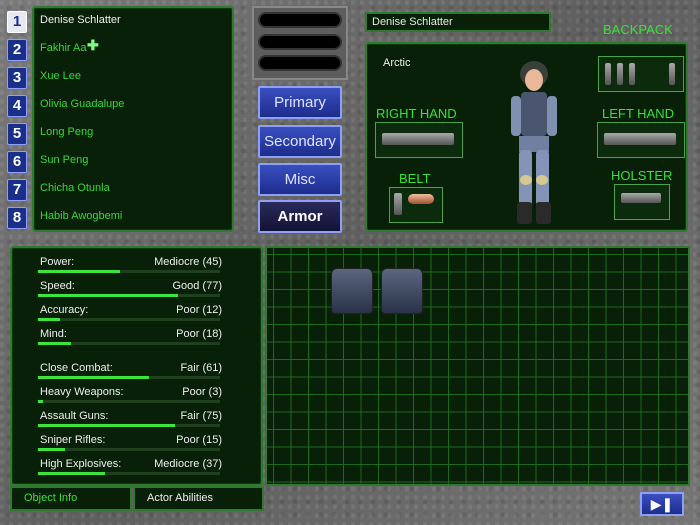 This screenshot has height=525, width=700. What do you see at coordinates (458, 22) in the screenshot?
I see `character-name: Denise Schlatter` at bounding box center [458, 22].